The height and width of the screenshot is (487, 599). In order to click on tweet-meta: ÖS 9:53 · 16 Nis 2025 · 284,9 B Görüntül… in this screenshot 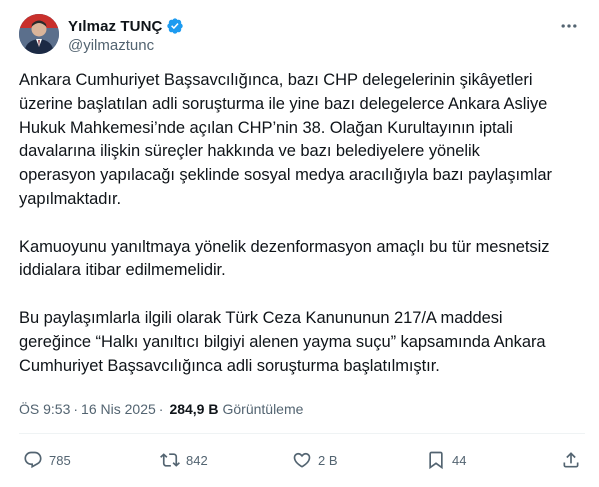, I will do `click(161, 409)`.